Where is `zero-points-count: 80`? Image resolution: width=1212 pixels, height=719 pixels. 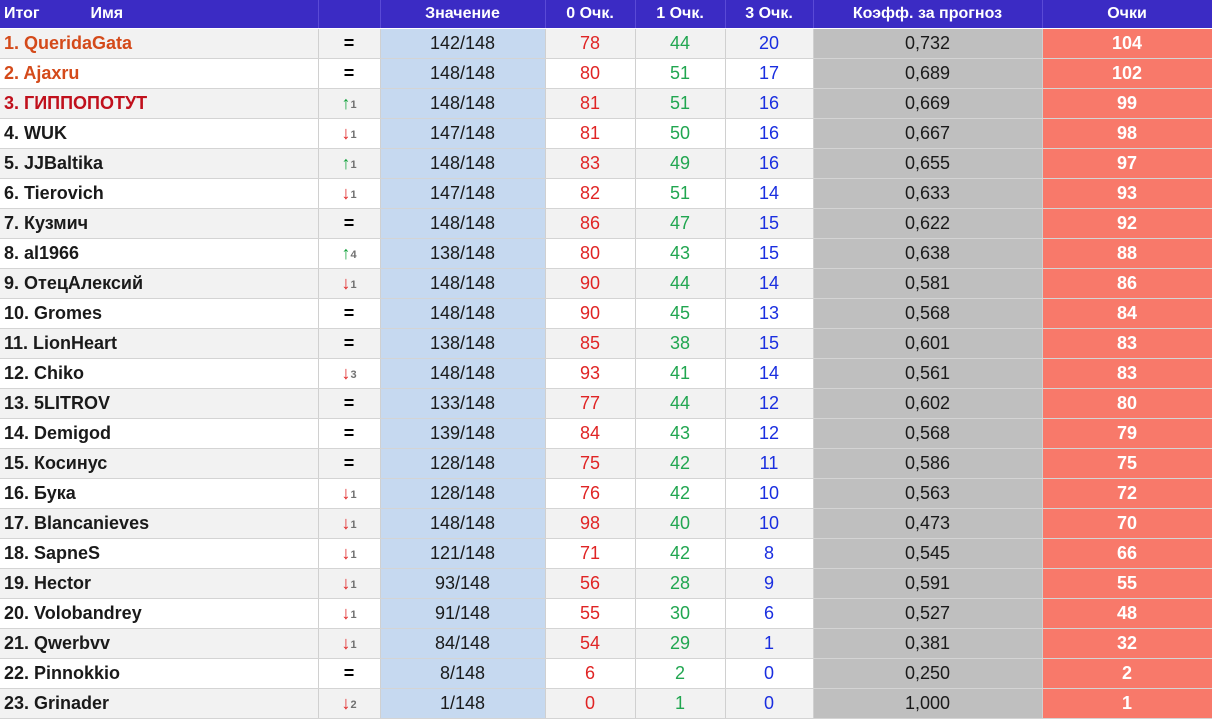
zero-points-count: 80 is located at coordinates (590, 253).